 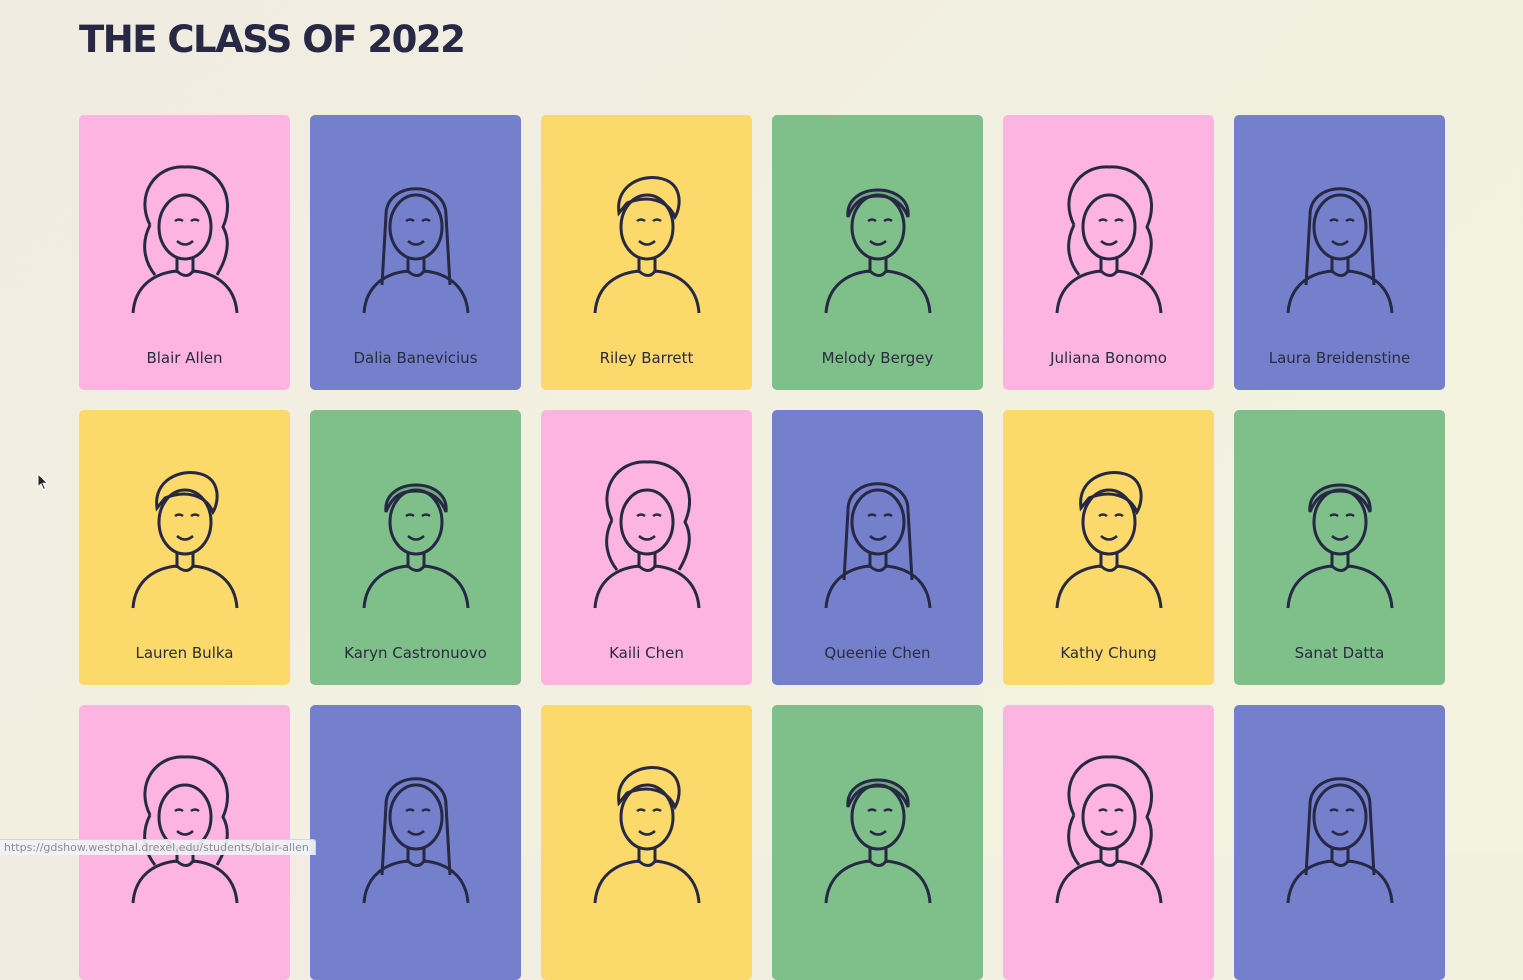 What do you see at coordinates (646, 358) in the screenshot?
I see `student-name: Riley Barrett` at bounding box center [646, 358].